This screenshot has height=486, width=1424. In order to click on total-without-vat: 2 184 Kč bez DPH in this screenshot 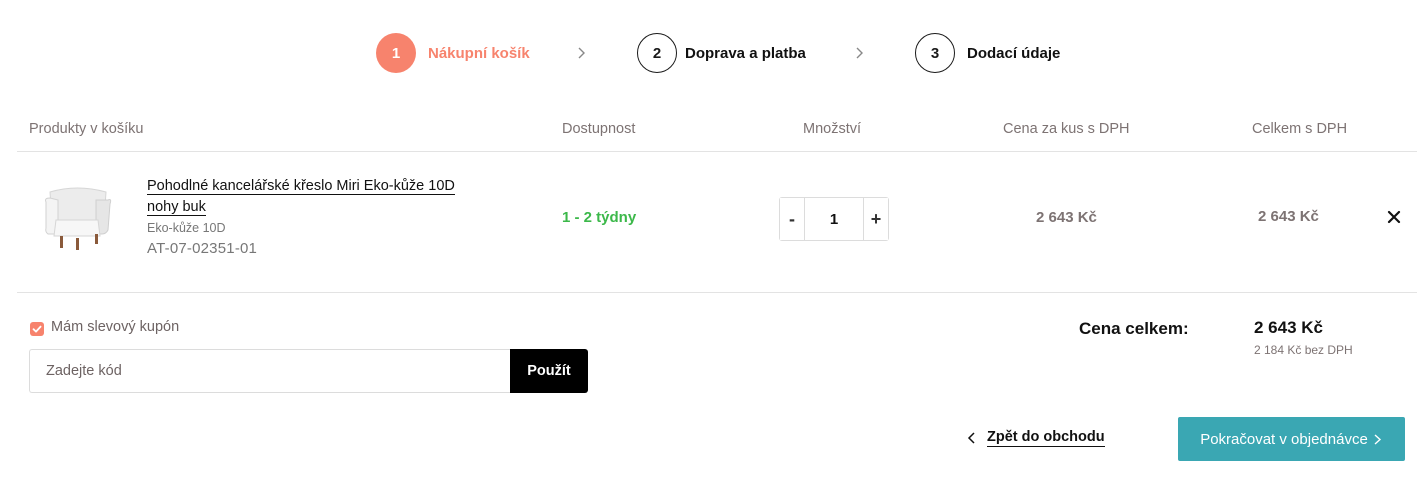, I will do `click(1303, 350)`.